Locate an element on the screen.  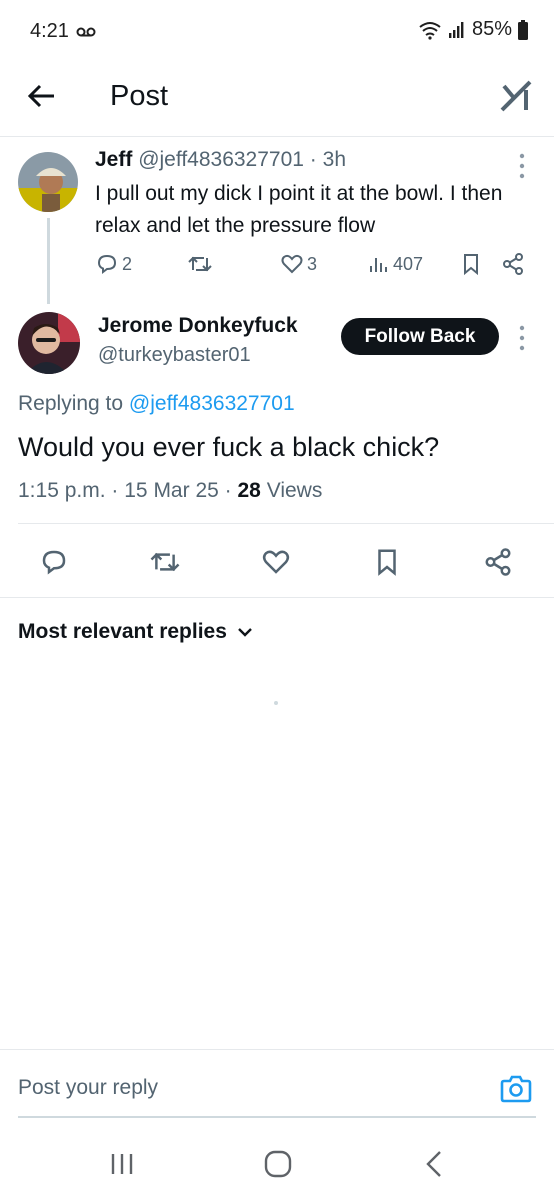
like-button is located at coordinates (276, 562).